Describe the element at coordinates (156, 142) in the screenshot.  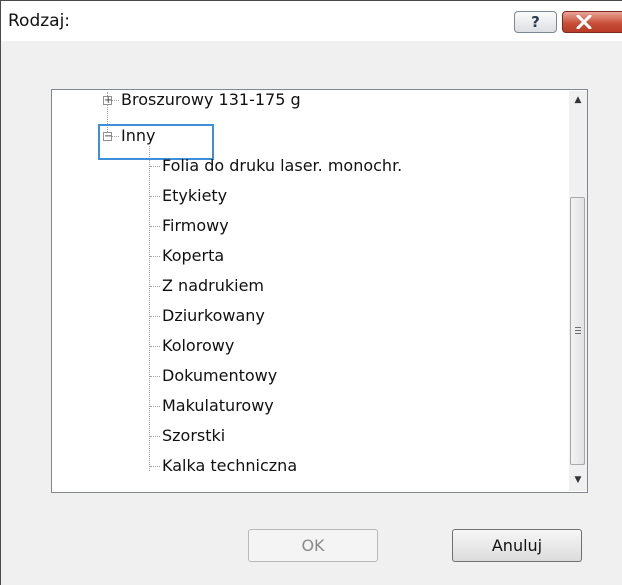
I see `selection-focus-rect` at that location.